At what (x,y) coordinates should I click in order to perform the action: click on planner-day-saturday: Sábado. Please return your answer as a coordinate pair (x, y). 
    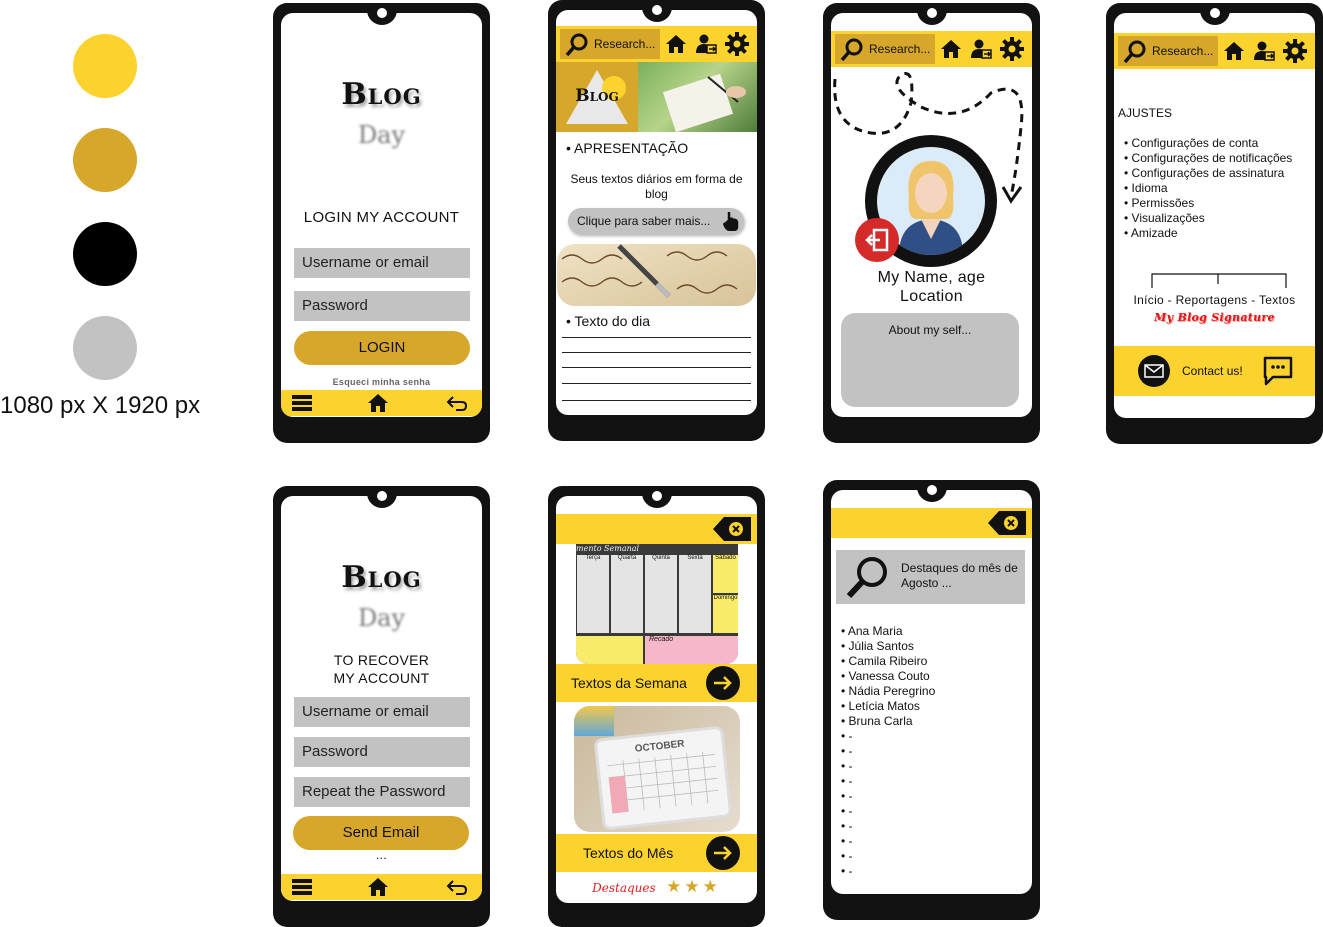
    Looking at the image, I should click on (725, 574).